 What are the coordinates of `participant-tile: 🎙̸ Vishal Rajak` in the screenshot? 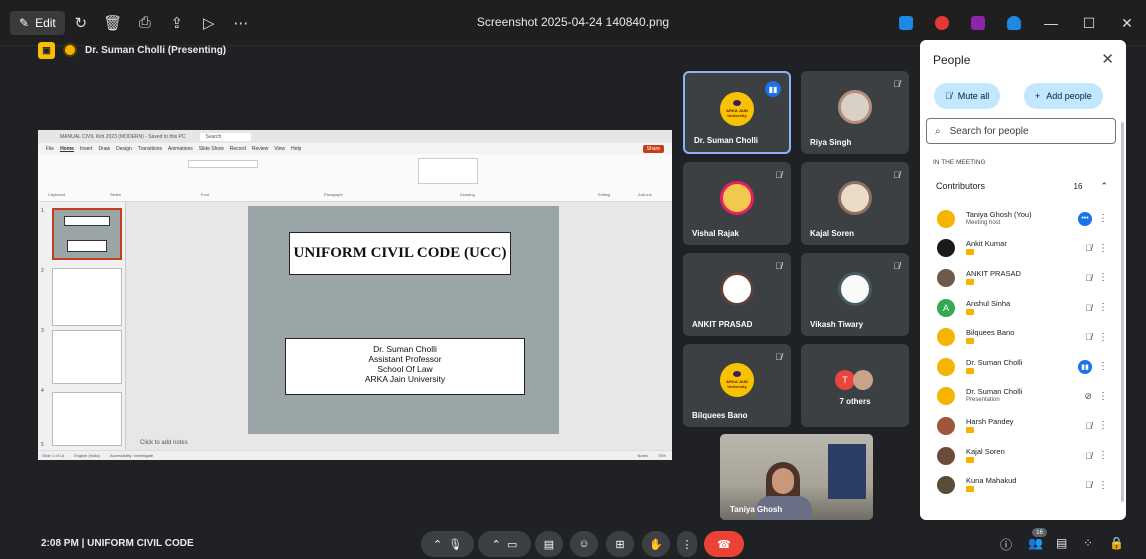 It's located at (737, 203).